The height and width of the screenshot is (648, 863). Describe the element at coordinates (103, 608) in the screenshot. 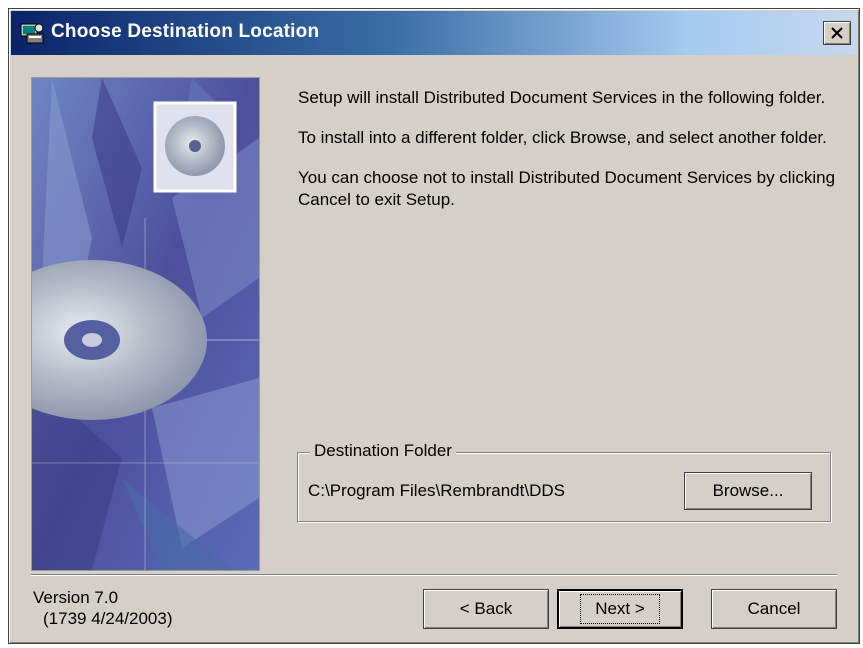

I see `version-info: Version 7.0 (1739 4/24/2003)` at that location.